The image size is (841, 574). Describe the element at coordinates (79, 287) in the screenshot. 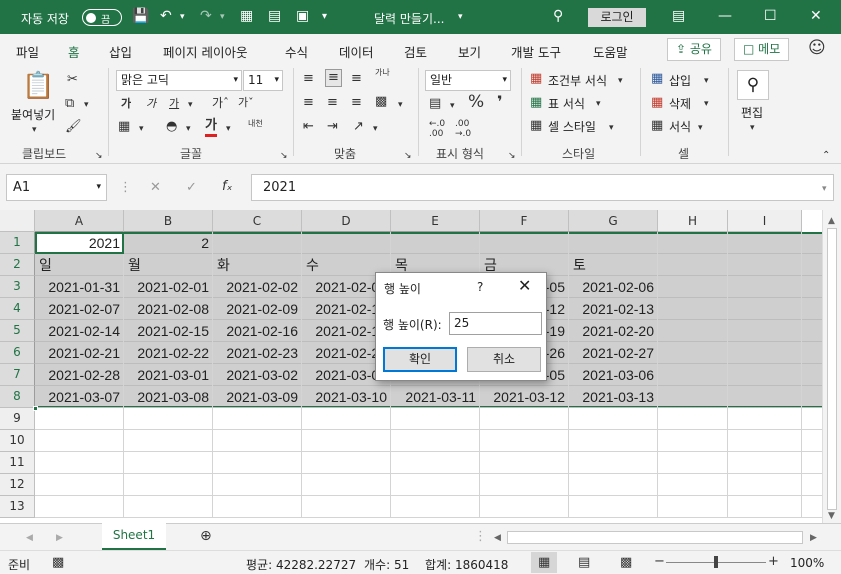

I see `cell: 2021-01-31` at that location.